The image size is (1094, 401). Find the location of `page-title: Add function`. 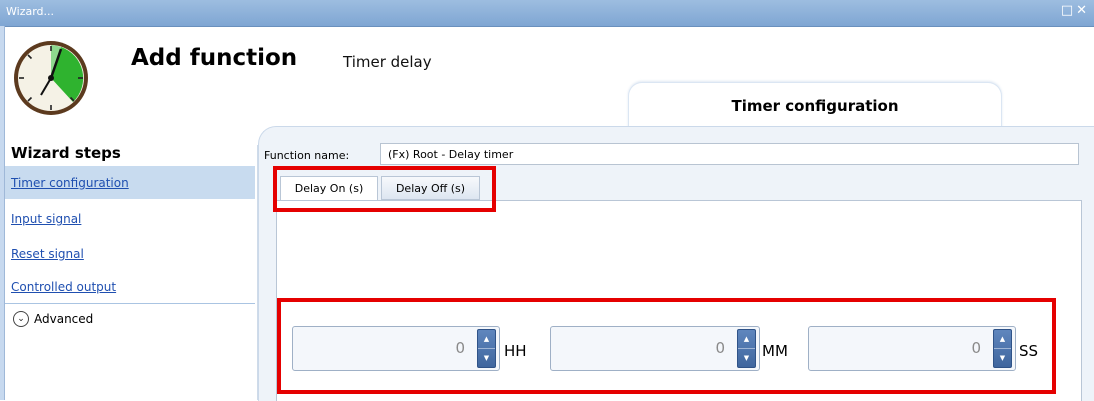

page-title: Add function is located at coordinates (214, 58).